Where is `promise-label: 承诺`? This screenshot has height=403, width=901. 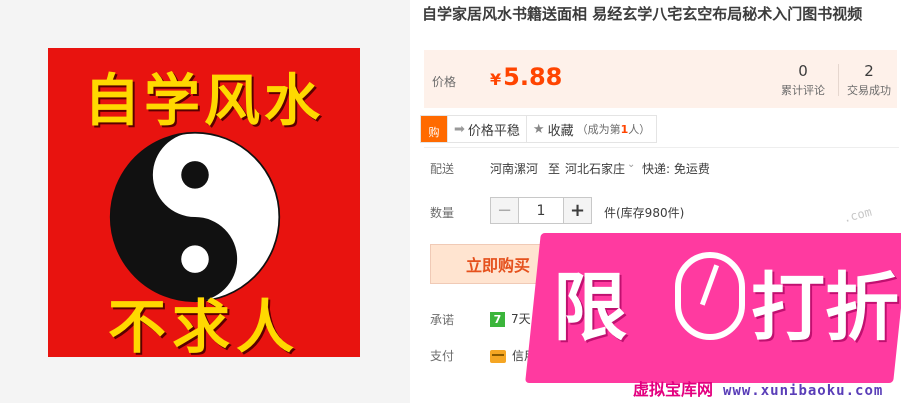 promise-label: 承诺 is located at coordinates (442, 320).